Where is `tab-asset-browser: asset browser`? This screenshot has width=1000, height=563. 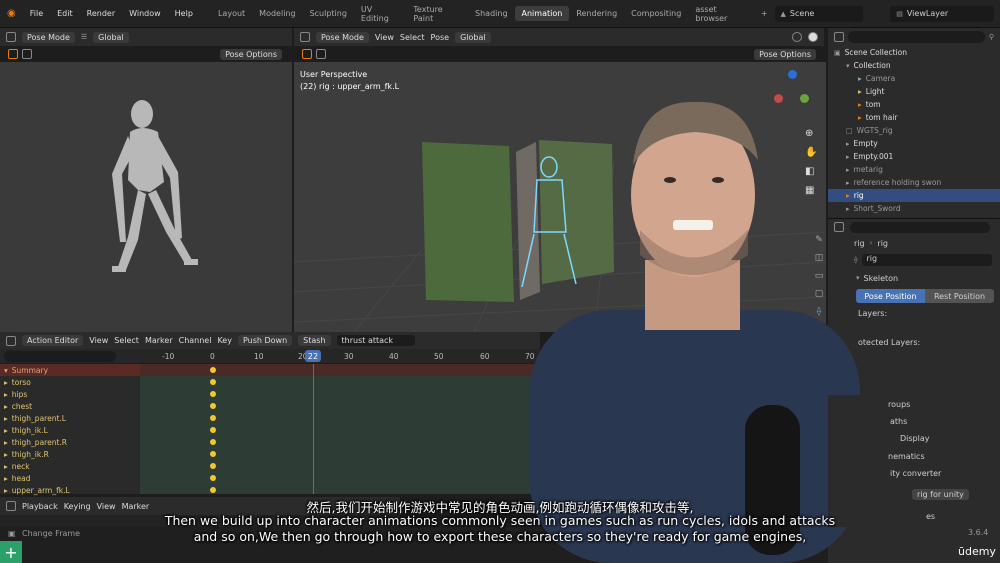 tab-asset-browser: asset browser is located at coordinates (721, 14).